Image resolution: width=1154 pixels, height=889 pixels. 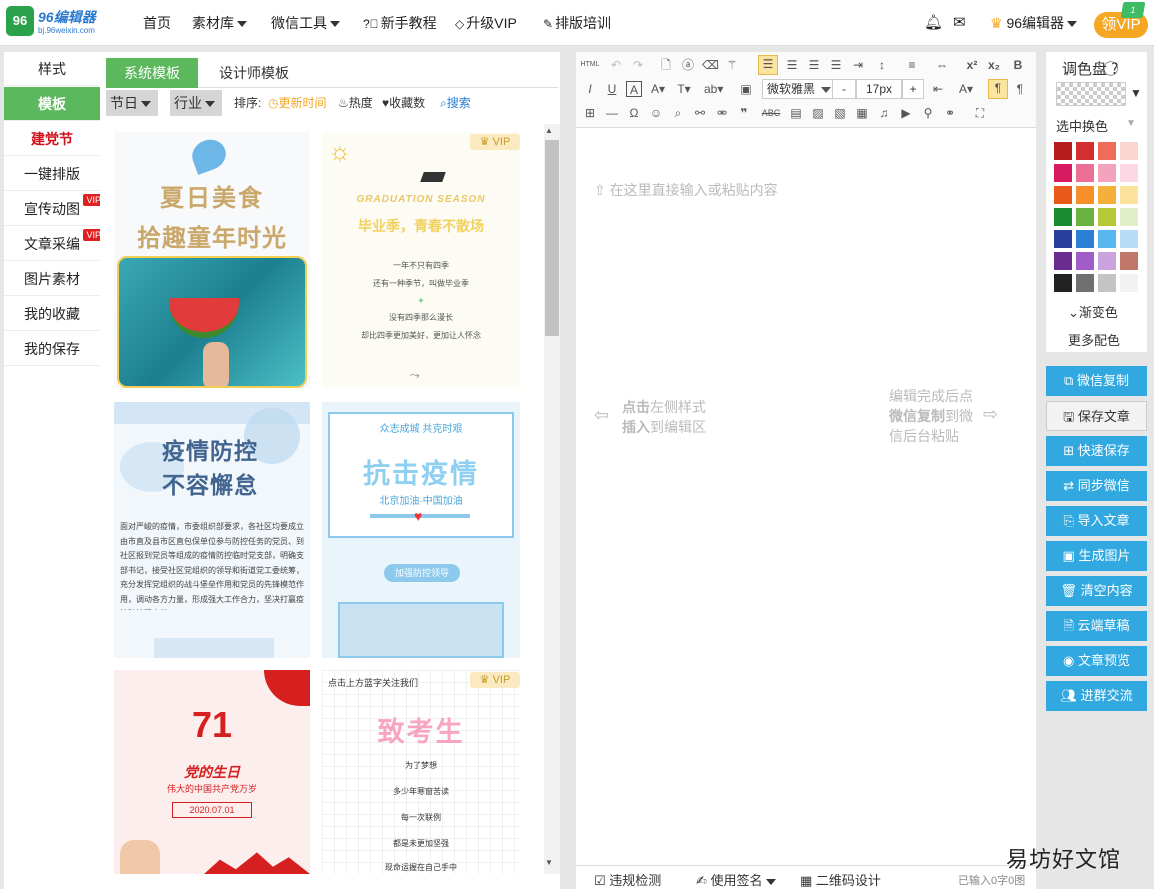 What do you see at coordinates (52, 104) in the screenshot?
I see `sidebar-item-templates: 模板` at bounding box center [52, 104].